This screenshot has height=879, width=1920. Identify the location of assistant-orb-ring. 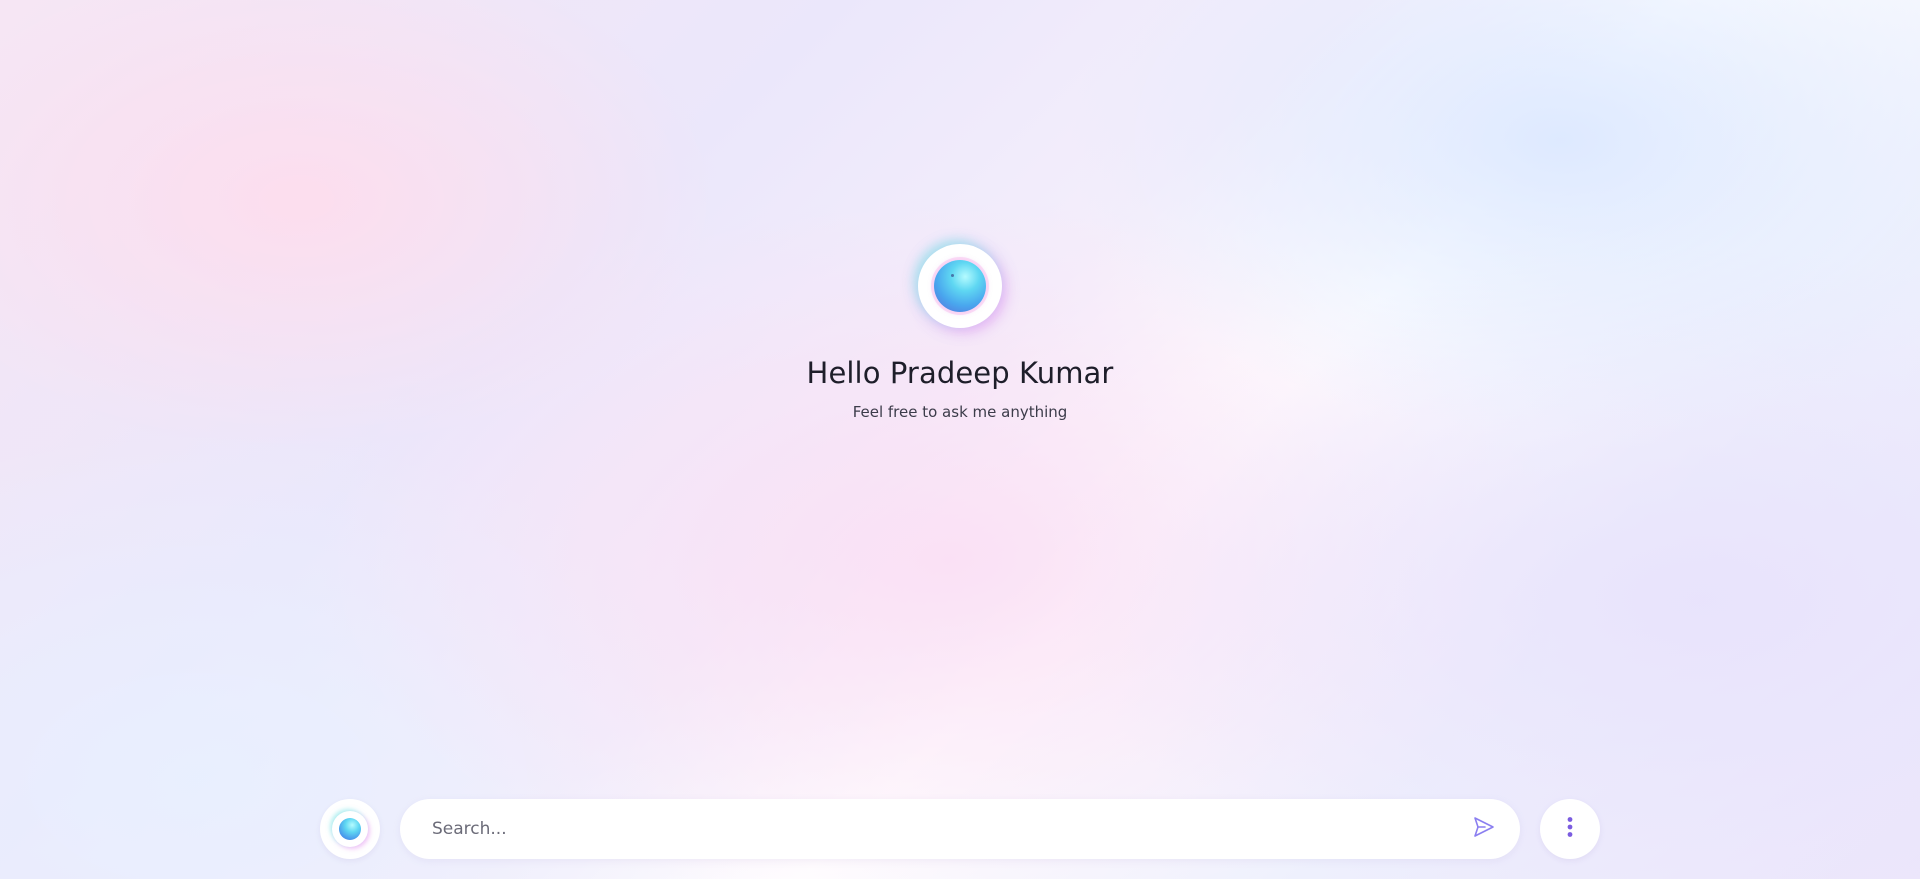
(350, 829).